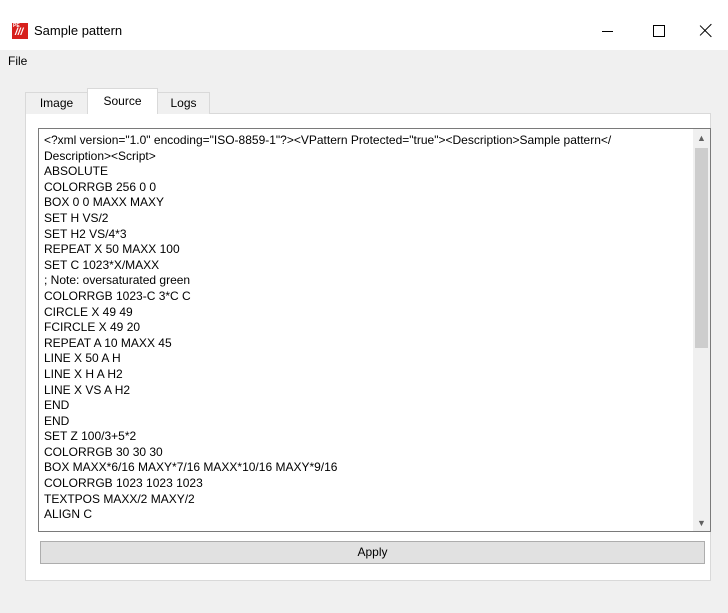 The height and width of the screenshot is (613, 728). I want to click on close-button, so click(705, 31).